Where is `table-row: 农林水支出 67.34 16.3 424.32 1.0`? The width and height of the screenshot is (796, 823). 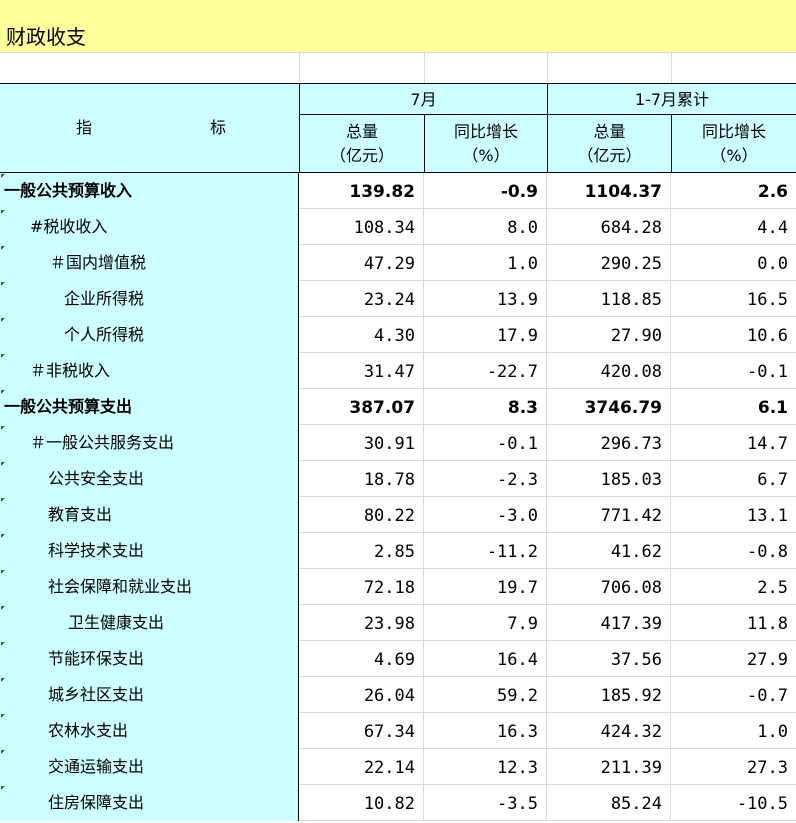 table-row: 农林水支出 67.34 16.3 424.32 1.0 is located at coordinates (398, 731).